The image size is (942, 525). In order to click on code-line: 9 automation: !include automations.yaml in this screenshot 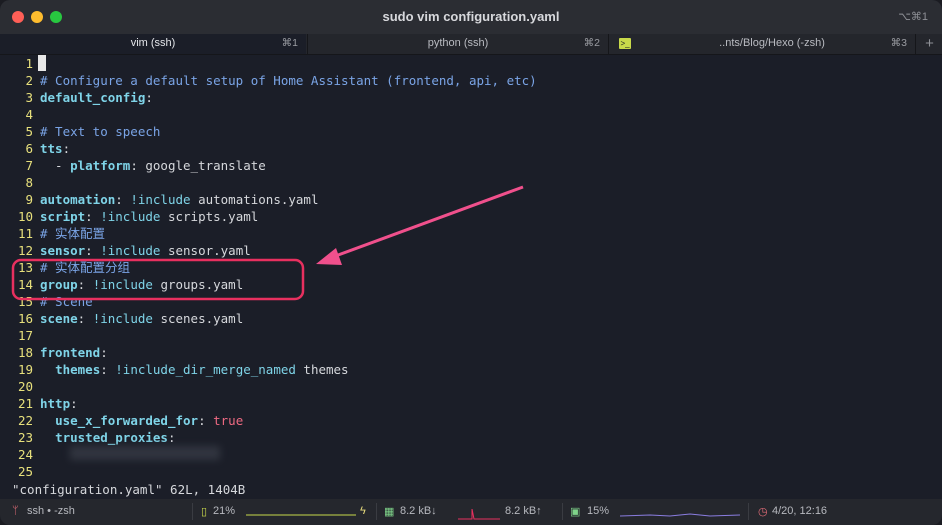, I will do `click(471, 199)`.